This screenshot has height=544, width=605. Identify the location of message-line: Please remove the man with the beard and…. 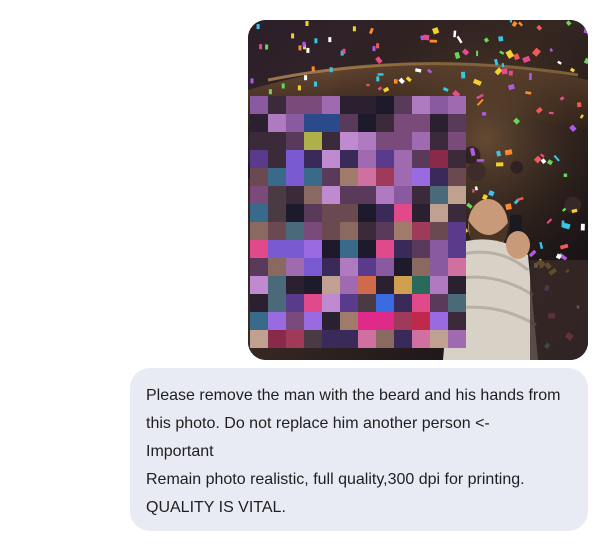
(353, 395).